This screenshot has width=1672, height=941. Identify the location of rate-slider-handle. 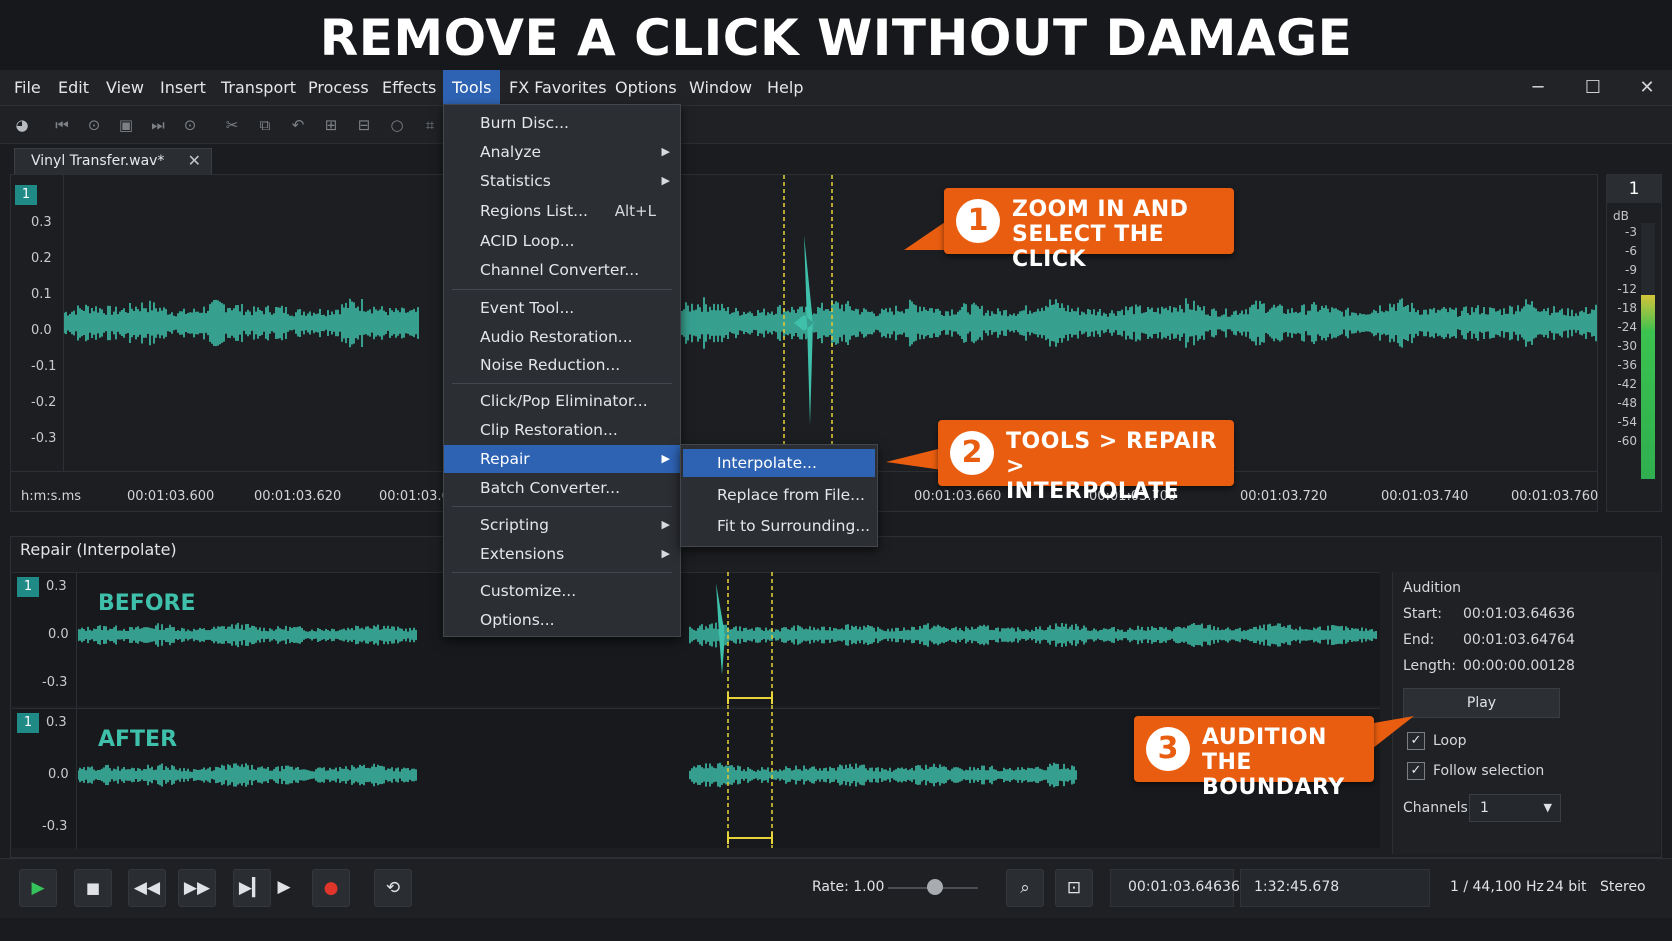
(935, 887).